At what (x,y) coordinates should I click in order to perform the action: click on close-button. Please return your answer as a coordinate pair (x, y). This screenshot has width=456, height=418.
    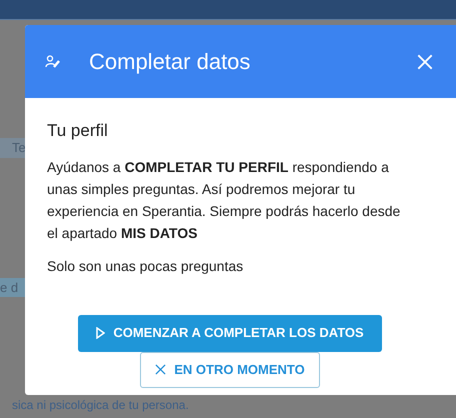
    Looking at the image, I should click on (425, 62).